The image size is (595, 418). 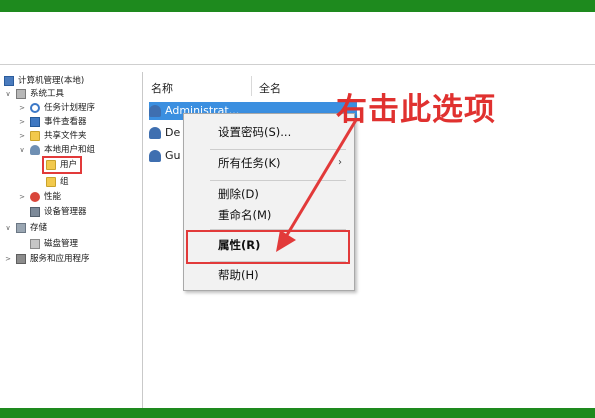 What do you see at coordinates (297, 413) in the screenshot?
I see `bottom-green-border` at bounding box center [297, 413].